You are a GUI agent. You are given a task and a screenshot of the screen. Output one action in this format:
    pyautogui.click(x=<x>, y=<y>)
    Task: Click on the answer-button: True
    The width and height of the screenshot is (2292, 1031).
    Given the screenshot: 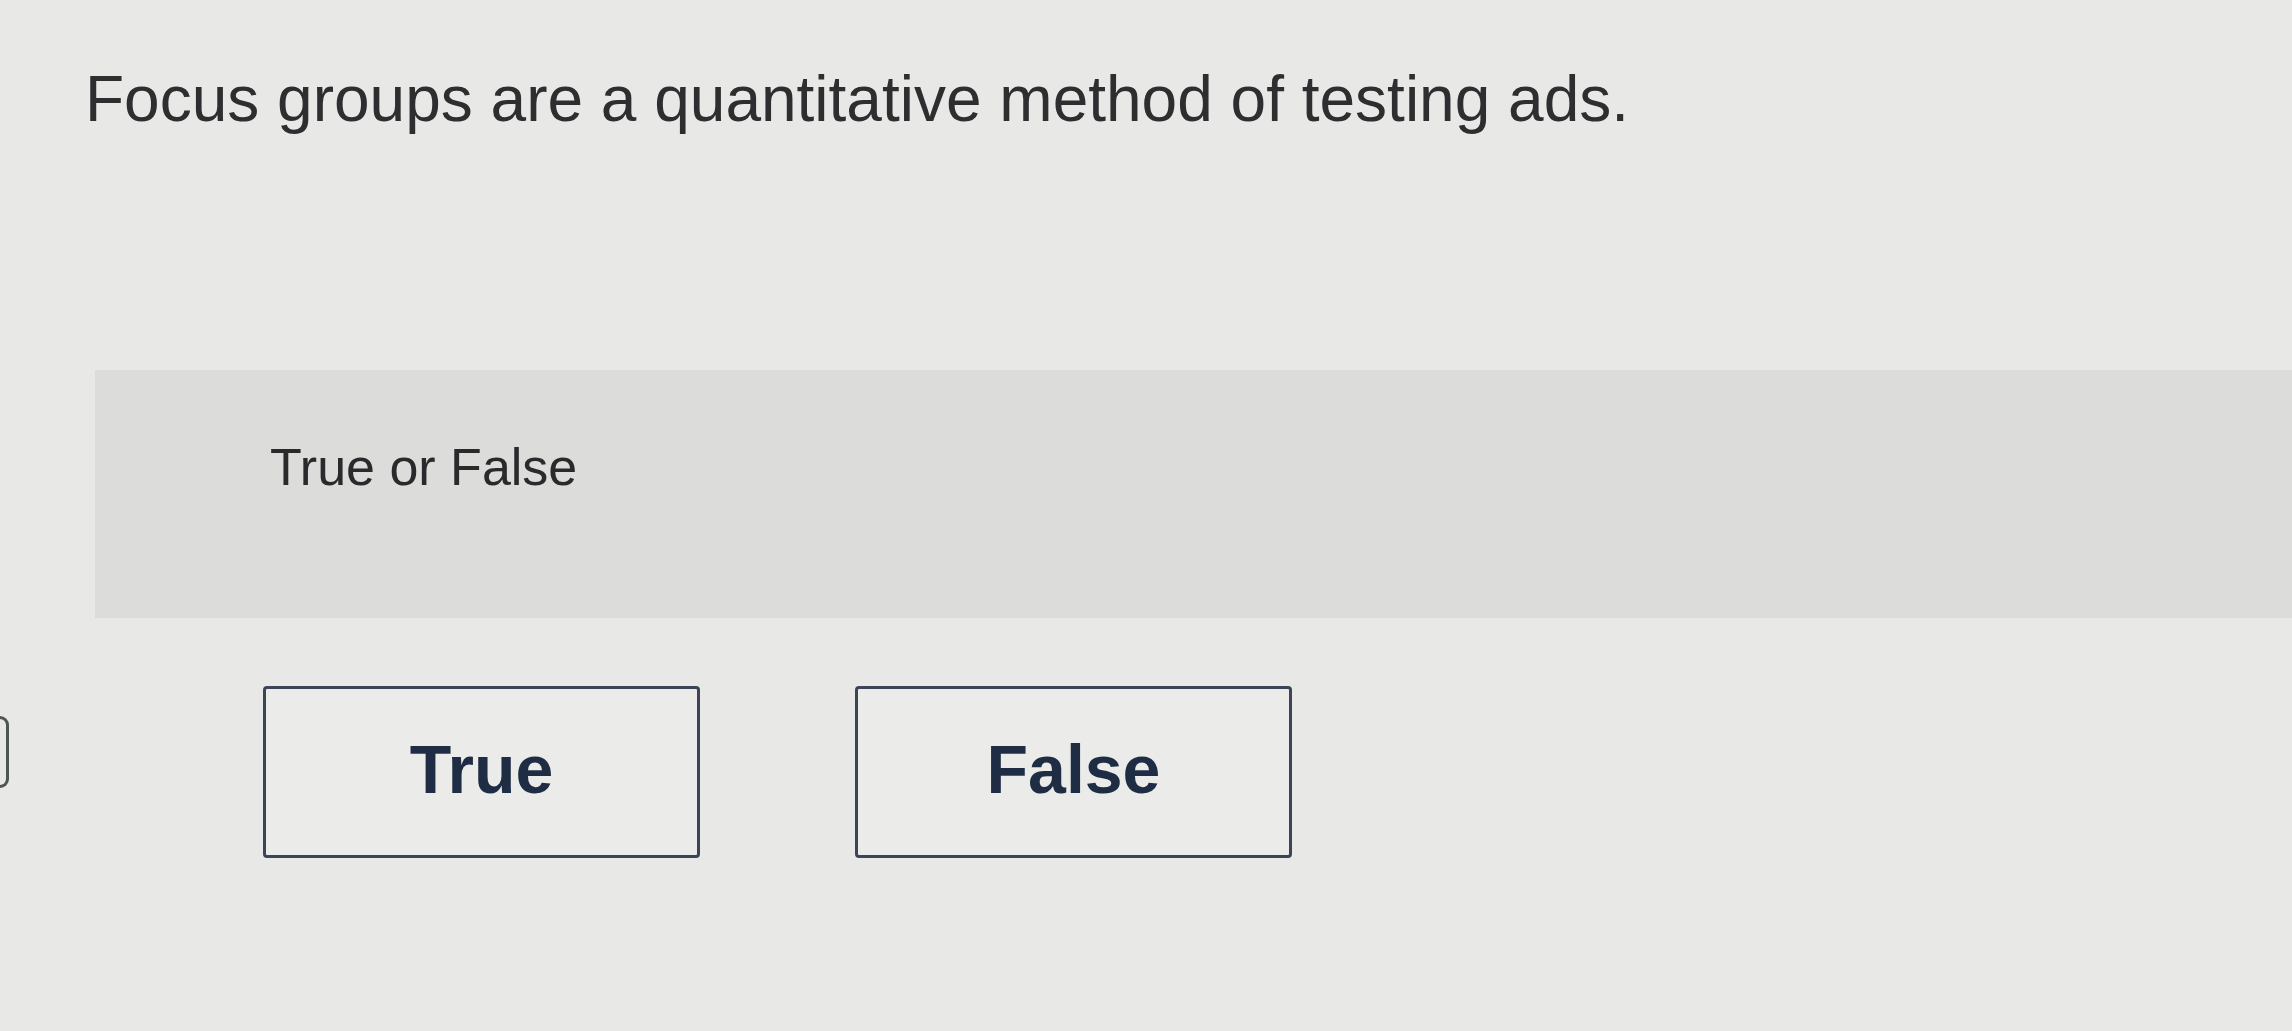 What is the action you would take?
    pyautogui.click(x=481, y=772)
    